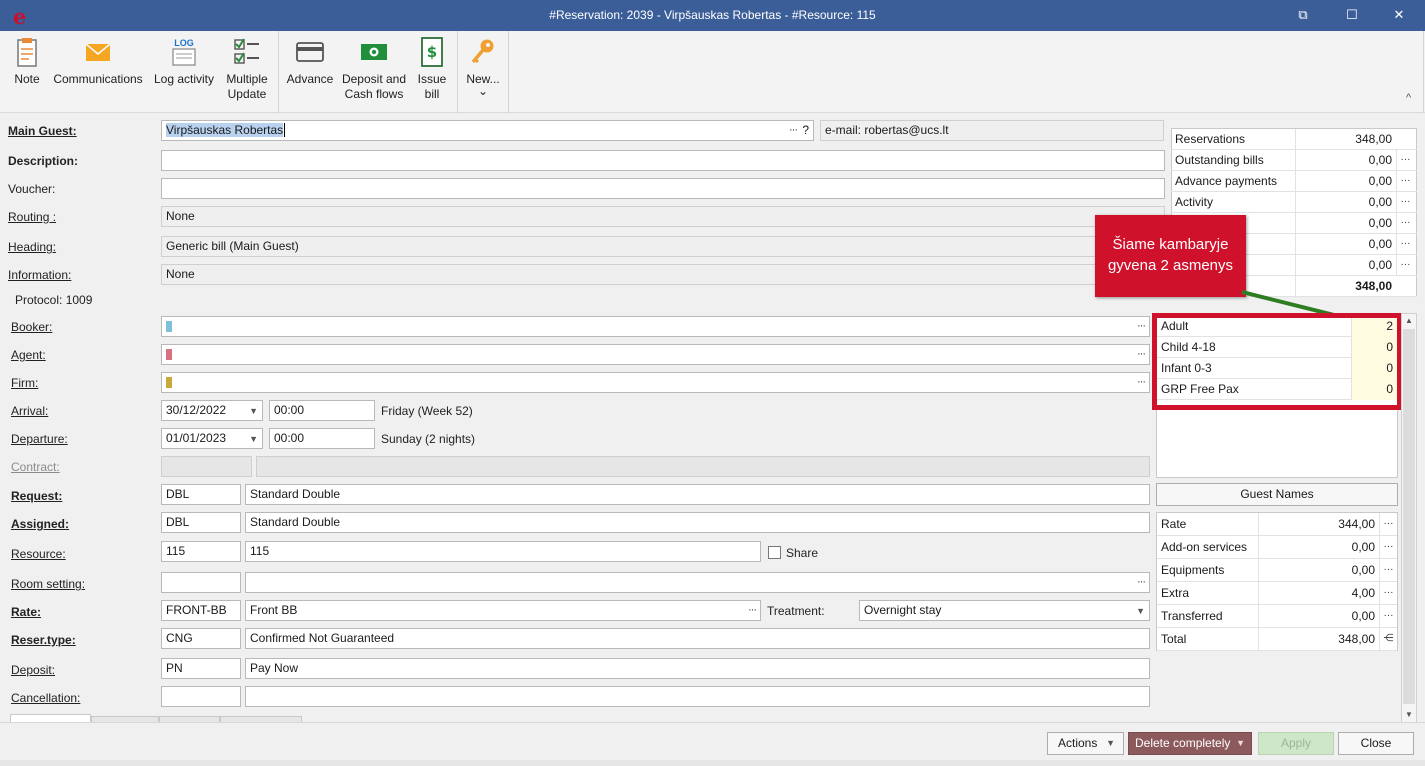 This screenshot has height=766, width=1425. What do you see at coordinates (655, 326) in the screenshot?
I see `booker-field: ···` at bounding box center [655, 326].